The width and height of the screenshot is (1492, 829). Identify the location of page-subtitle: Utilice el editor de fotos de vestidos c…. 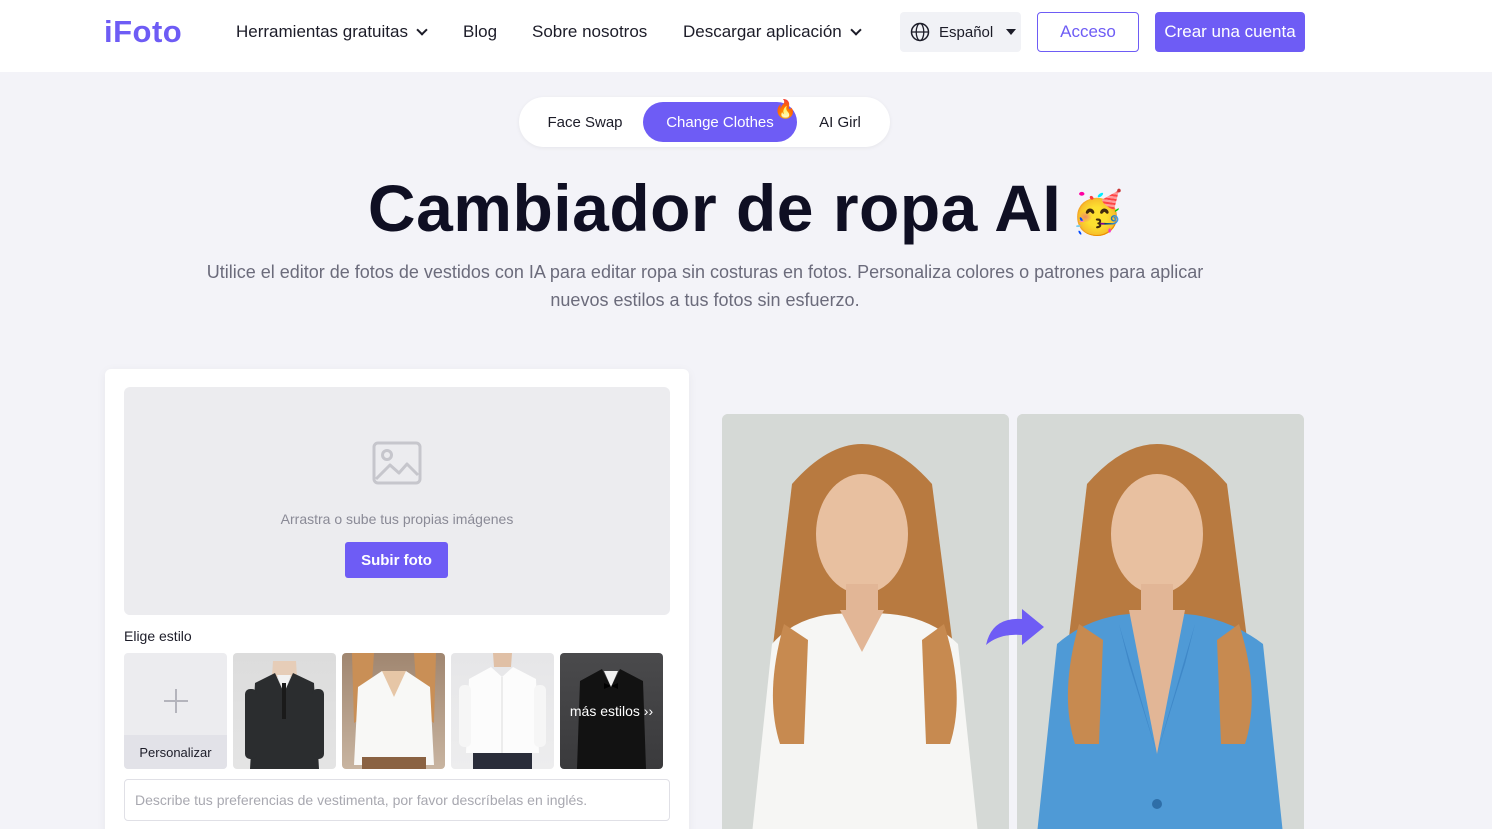
(705, 286).